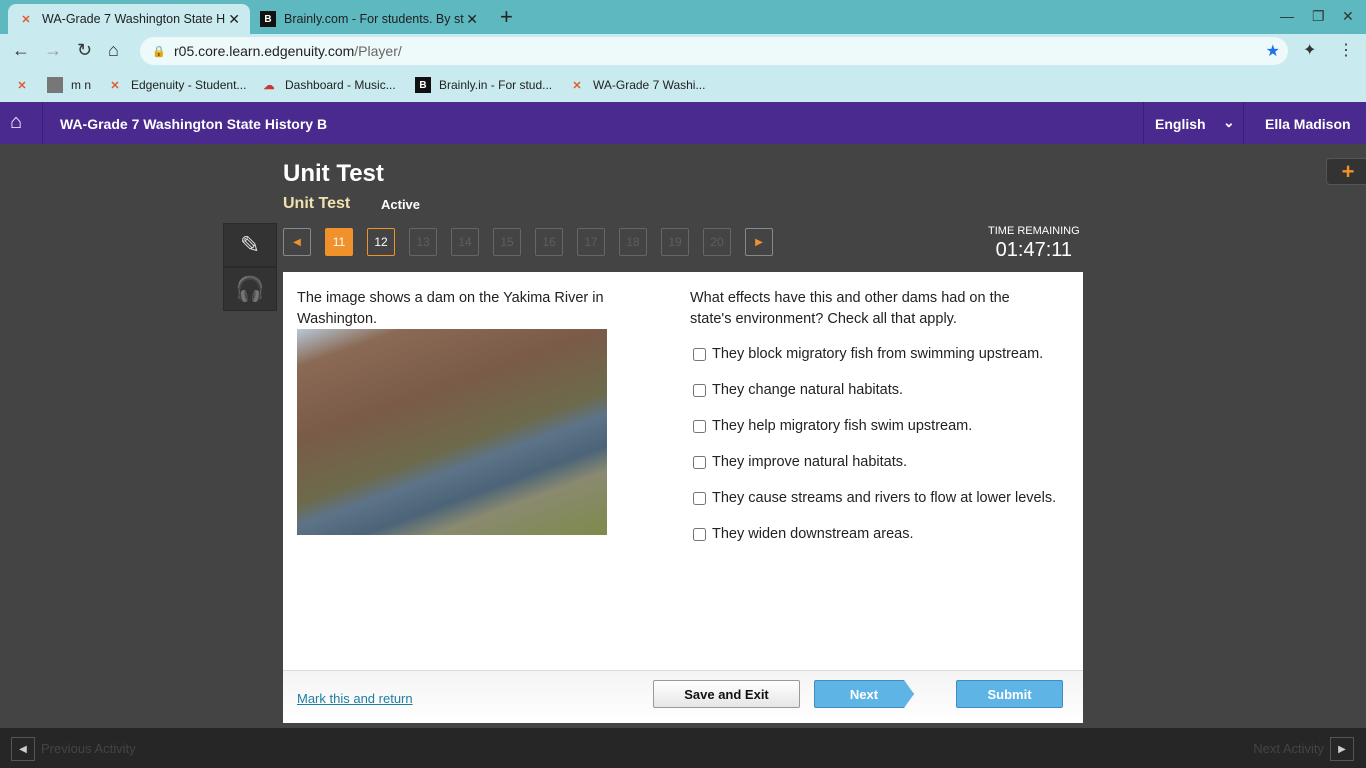 The height and width of the screenshot is (768, 1366). I want to click on forward-icon: →, so click(53, 50).